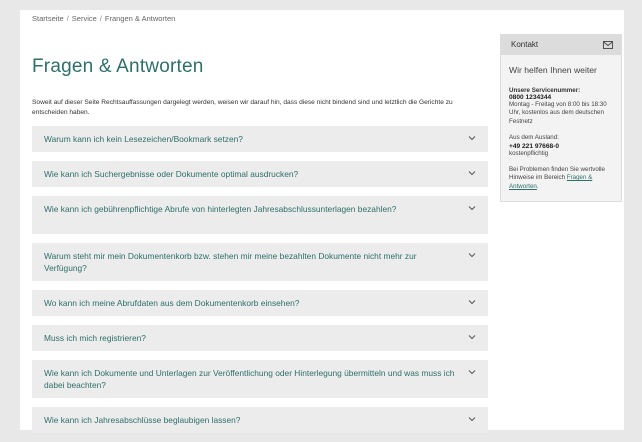 The height and width of the screenshot is (442, 642). I want to click on abroad-note: kostenpflichtig, so click(529, 153).